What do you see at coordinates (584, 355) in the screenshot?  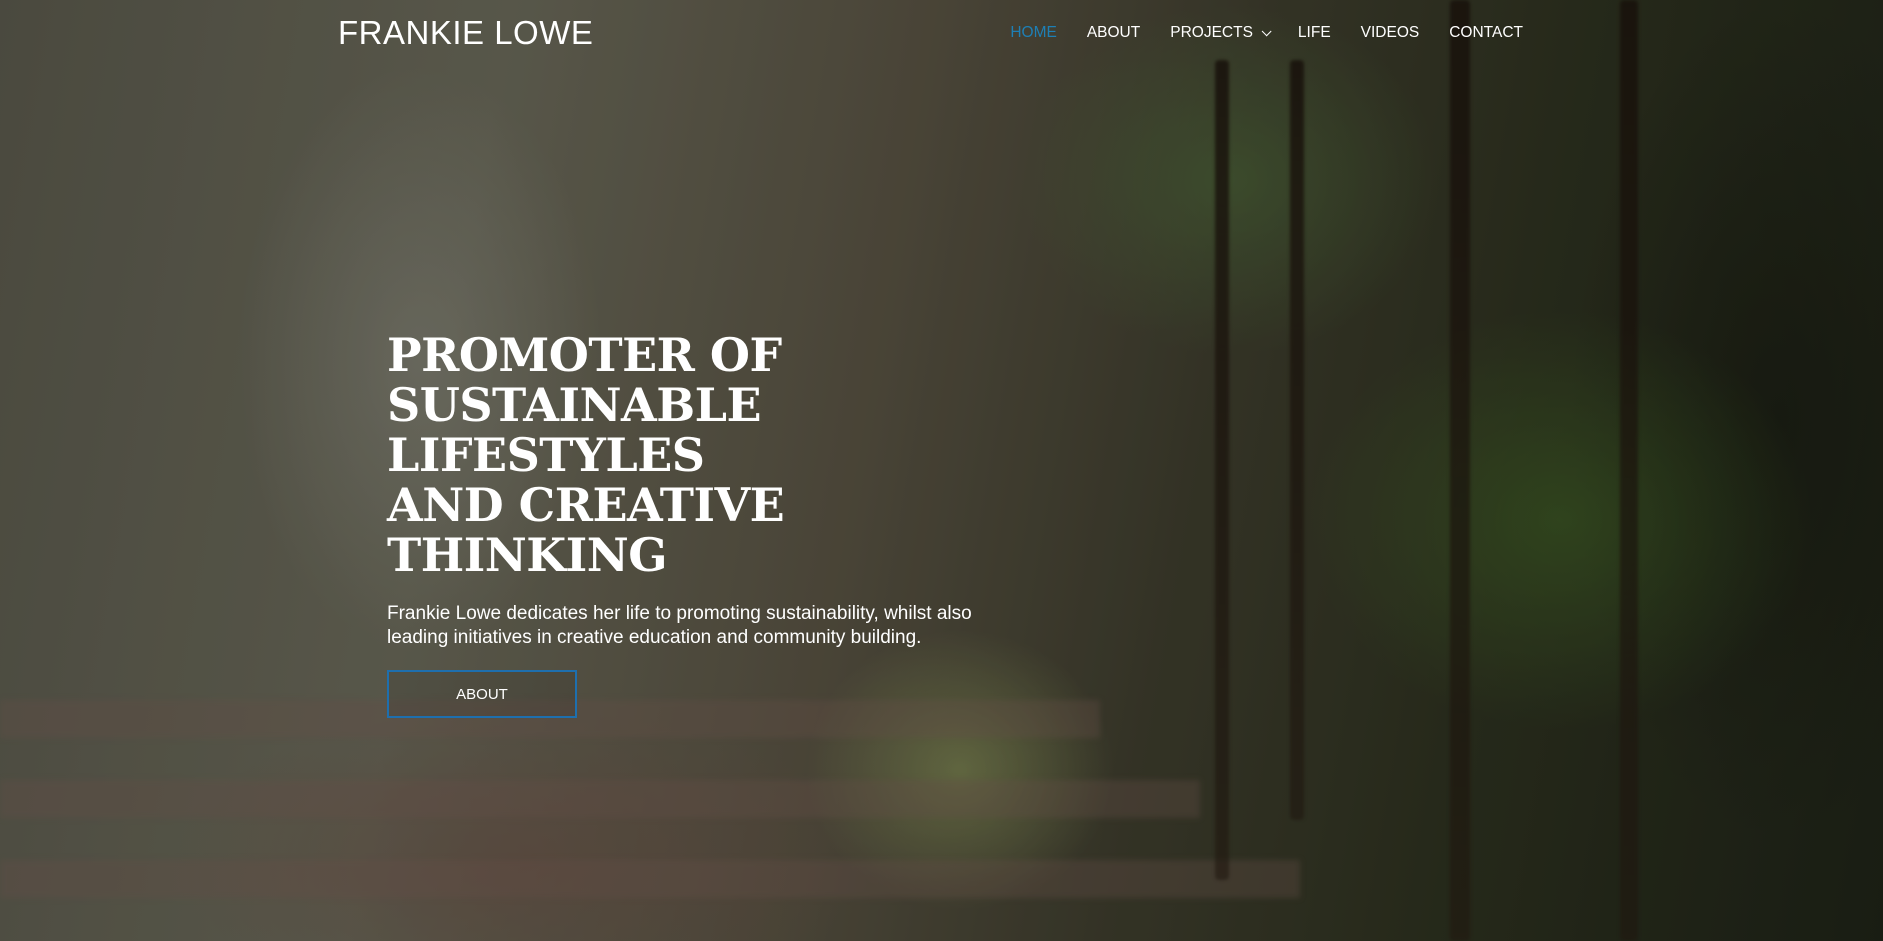 I see `hero-title-line: PROMOTER OF` at bounding box center [584, 355].